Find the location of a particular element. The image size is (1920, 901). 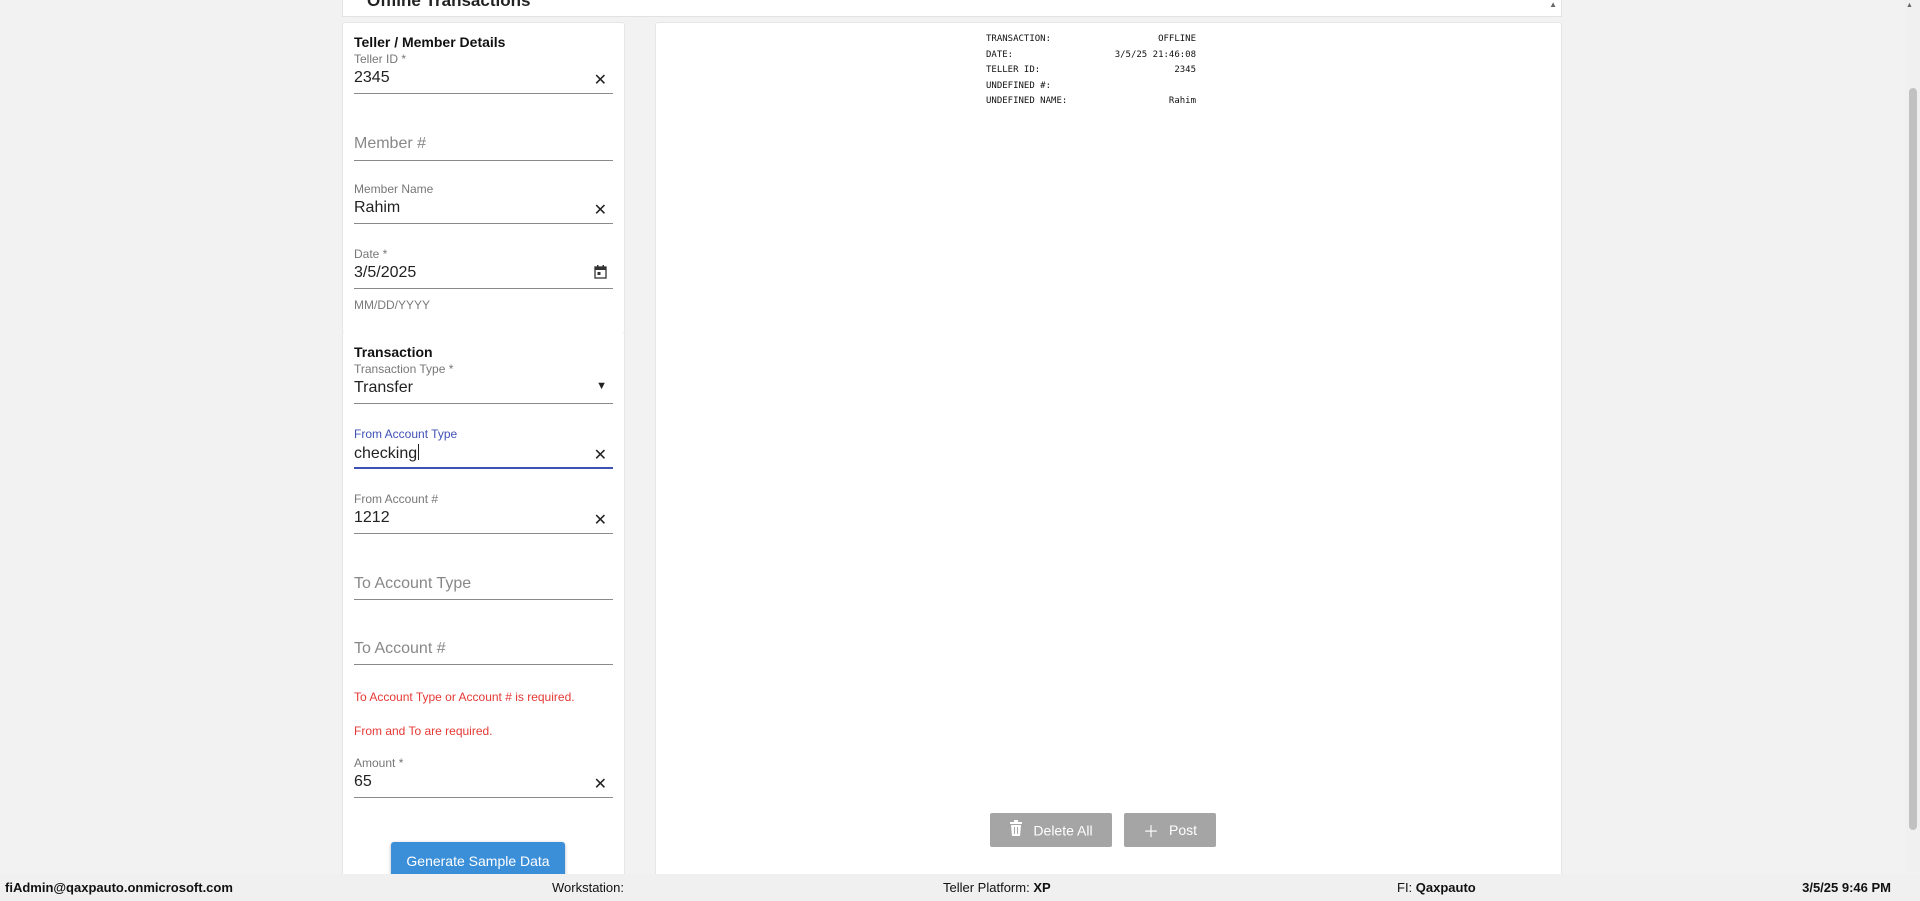

amount-field: Amount * 65 ✕ is located at coordinates (483, 781).